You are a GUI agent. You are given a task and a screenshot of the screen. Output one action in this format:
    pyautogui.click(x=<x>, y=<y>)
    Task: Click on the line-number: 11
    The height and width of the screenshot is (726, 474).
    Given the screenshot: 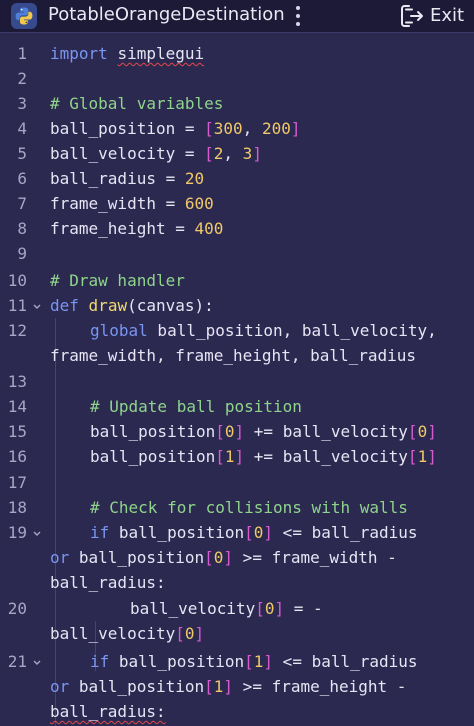 What is the action you would take?
    pyautogui.click(x=17, y=305)
    